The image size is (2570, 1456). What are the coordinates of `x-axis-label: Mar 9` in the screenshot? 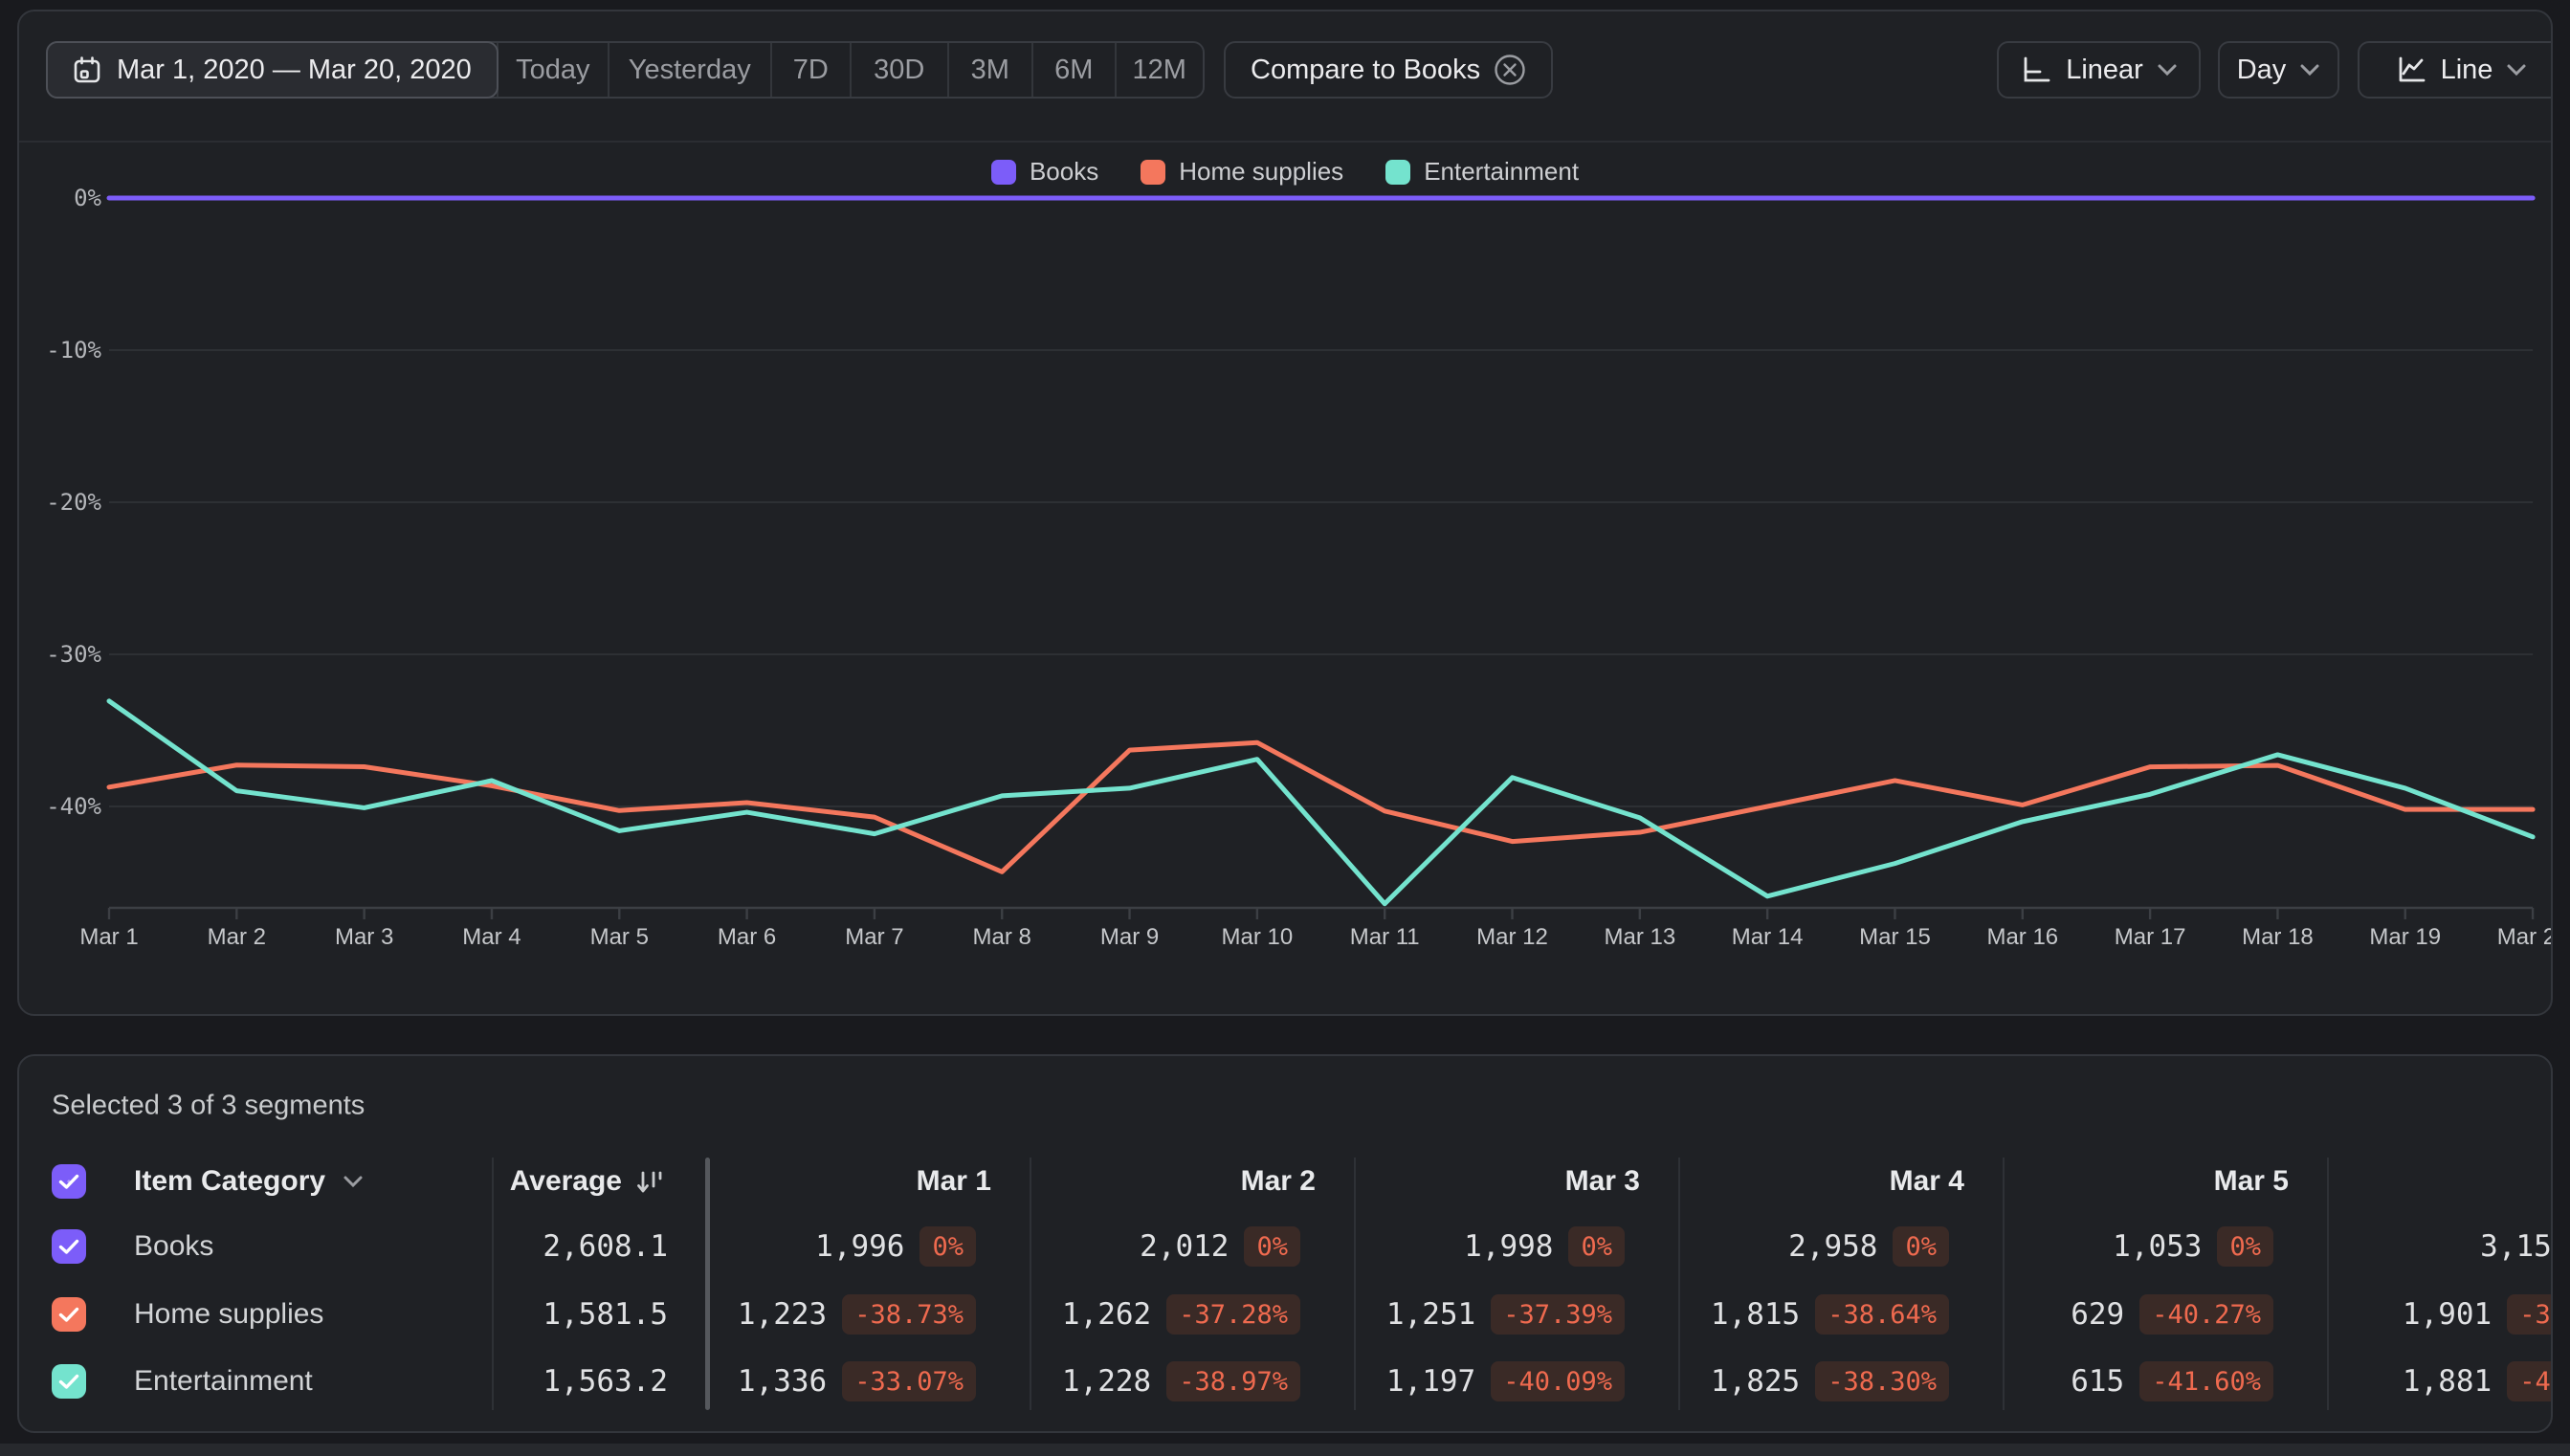 It's located at (1129, 937).